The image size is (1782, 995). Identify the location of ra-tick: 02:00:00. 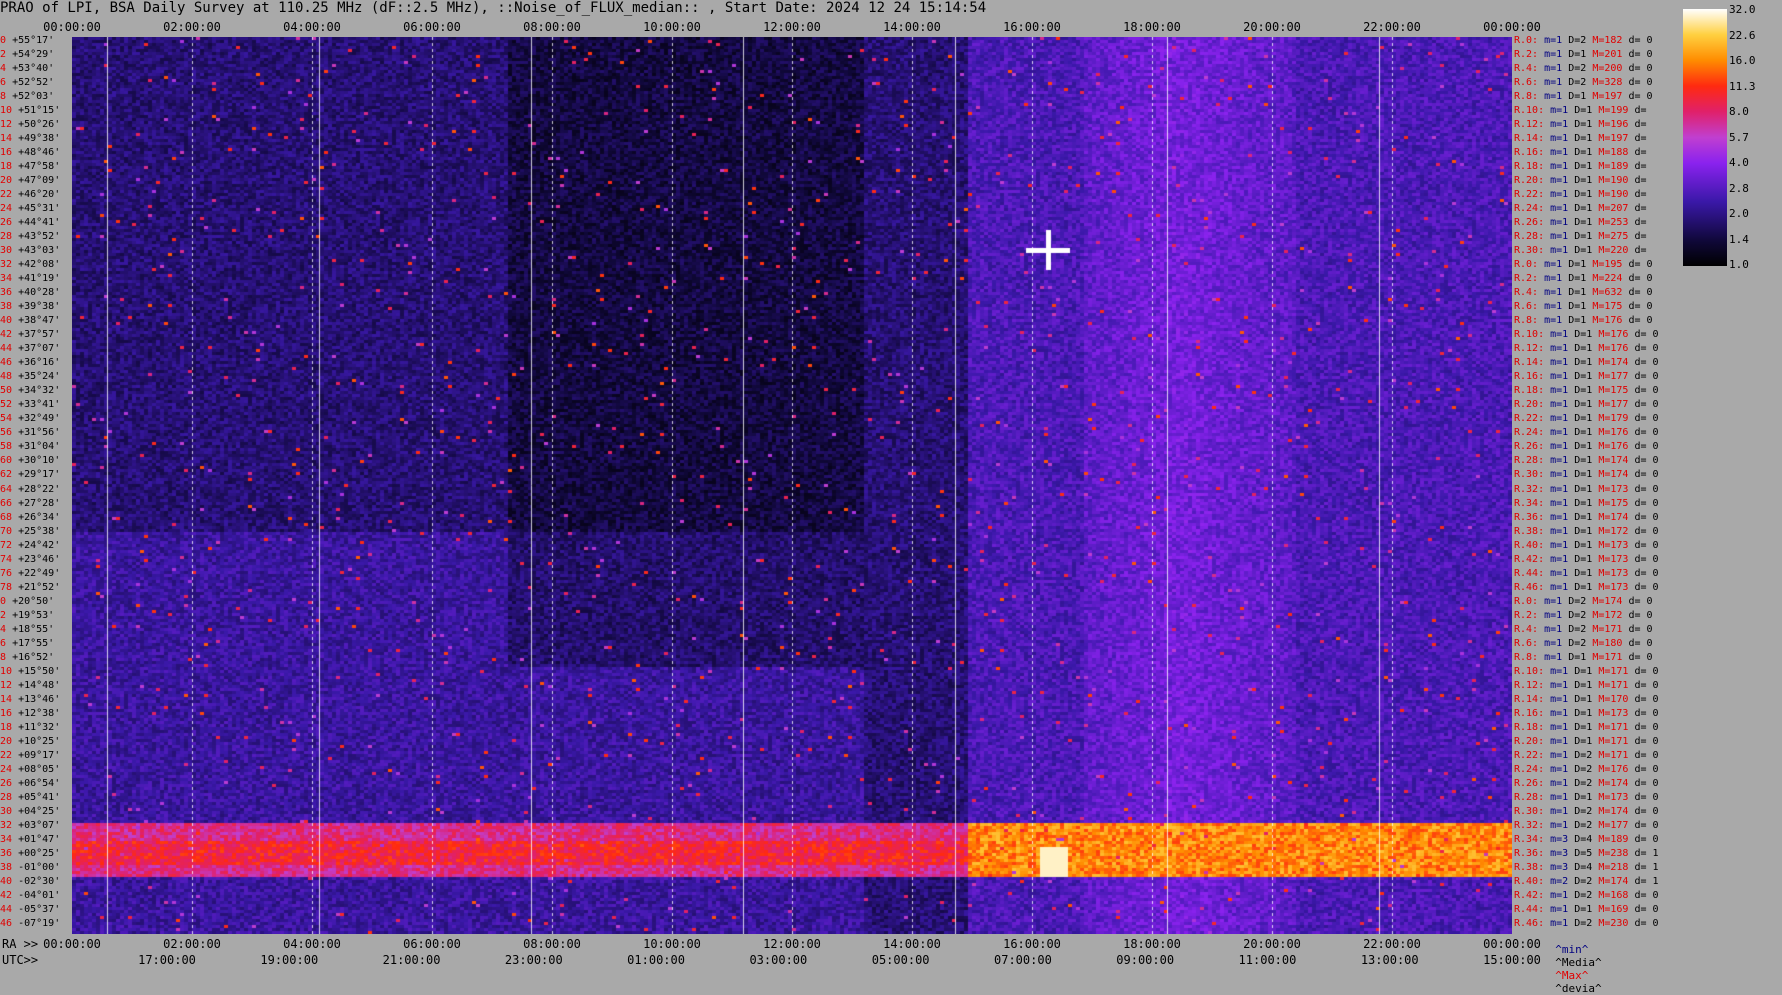
(192, 944).